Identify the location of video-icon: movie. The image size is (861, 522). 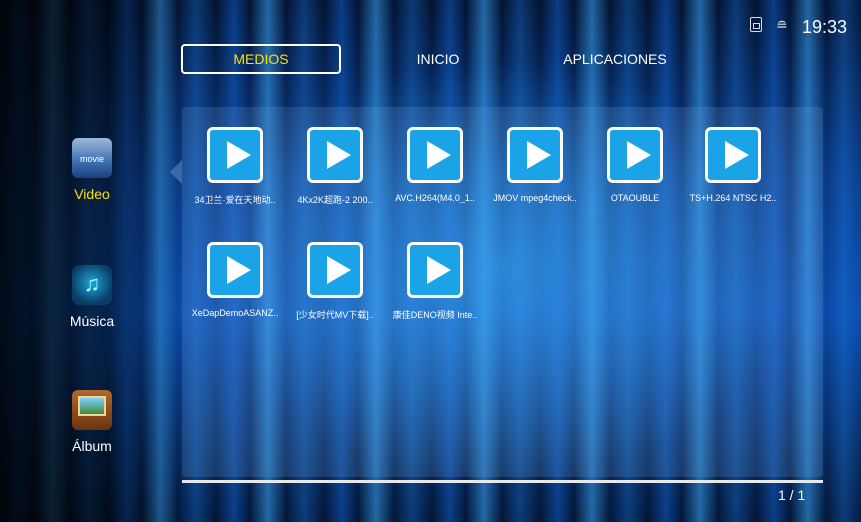
(92, 158).